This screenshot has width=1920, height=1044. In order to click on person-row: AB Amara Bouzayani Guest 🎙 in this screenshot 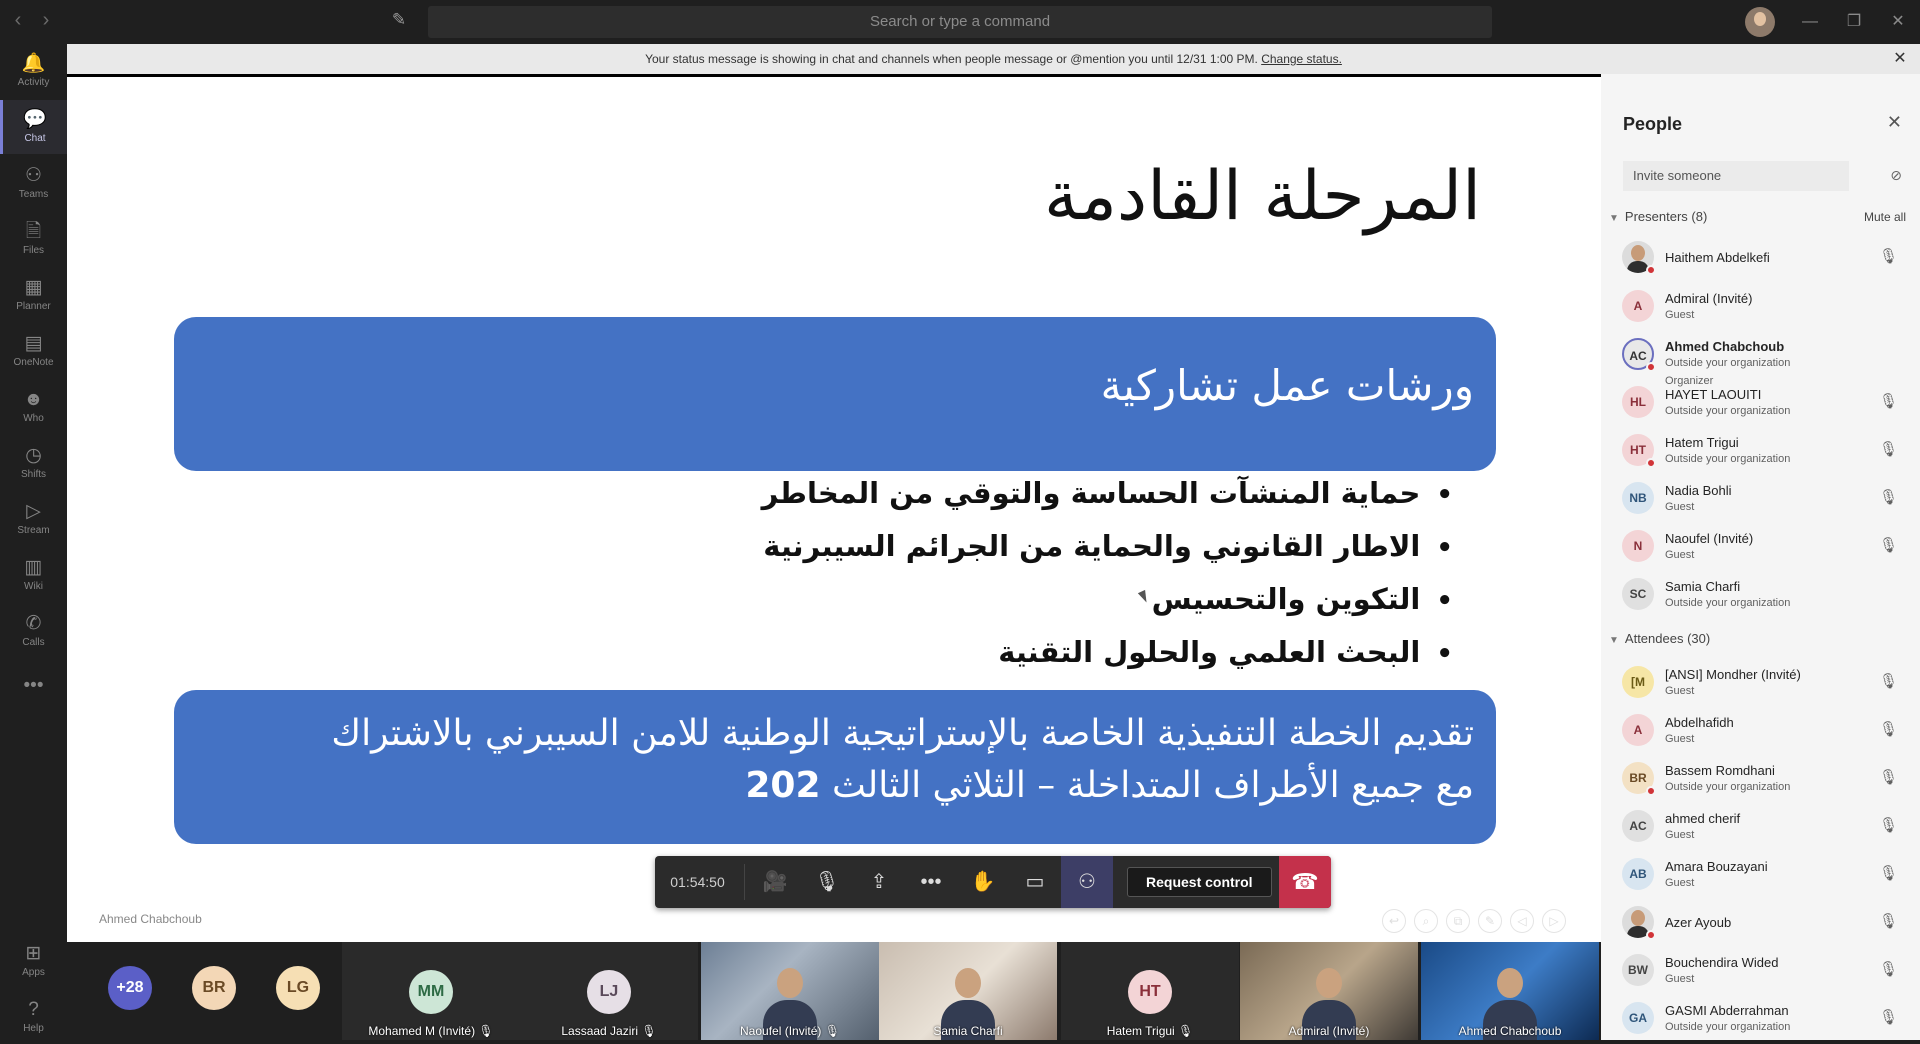, I will do `click(1760, 876)`.